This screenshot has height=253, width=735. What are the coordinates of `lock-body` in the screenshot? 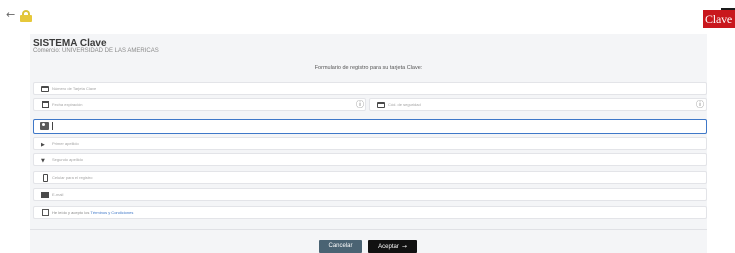 It's located at (26, 18).